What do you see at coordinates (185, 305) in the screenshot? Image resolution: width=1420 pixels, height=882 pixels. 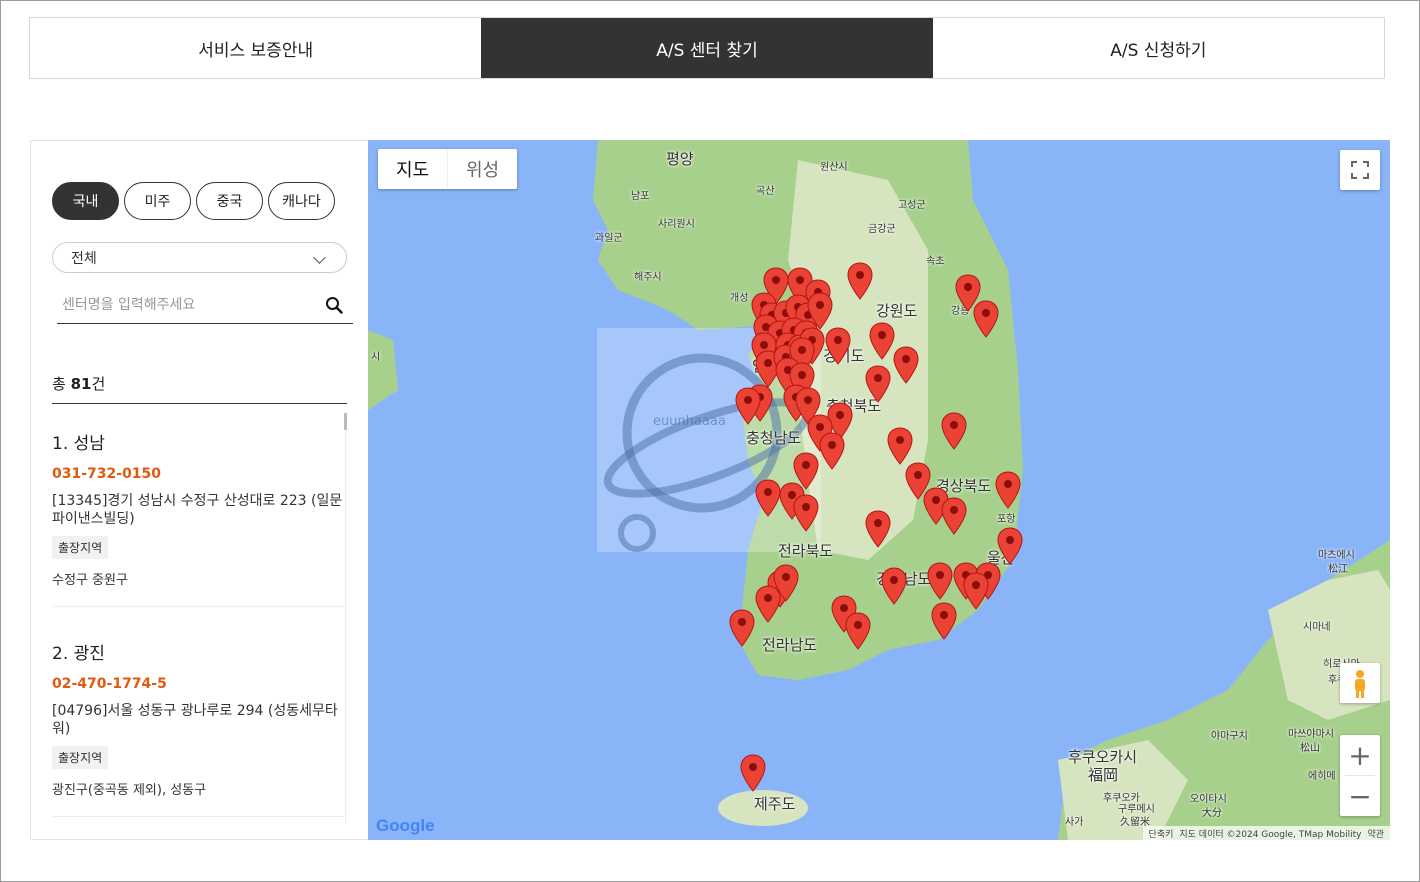 I see `search-input` at bounding box center [185, 305].